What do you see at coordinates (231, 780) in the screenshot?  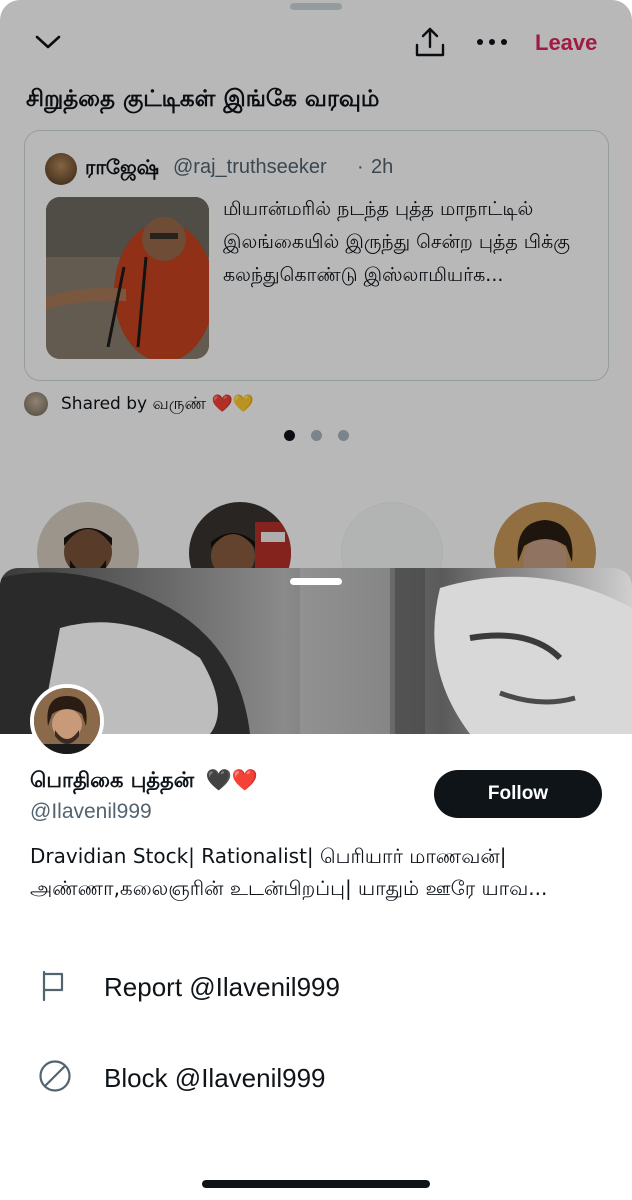 I see `profile-name-emoji: 🖤❤️` at bounding box center [231, 780].